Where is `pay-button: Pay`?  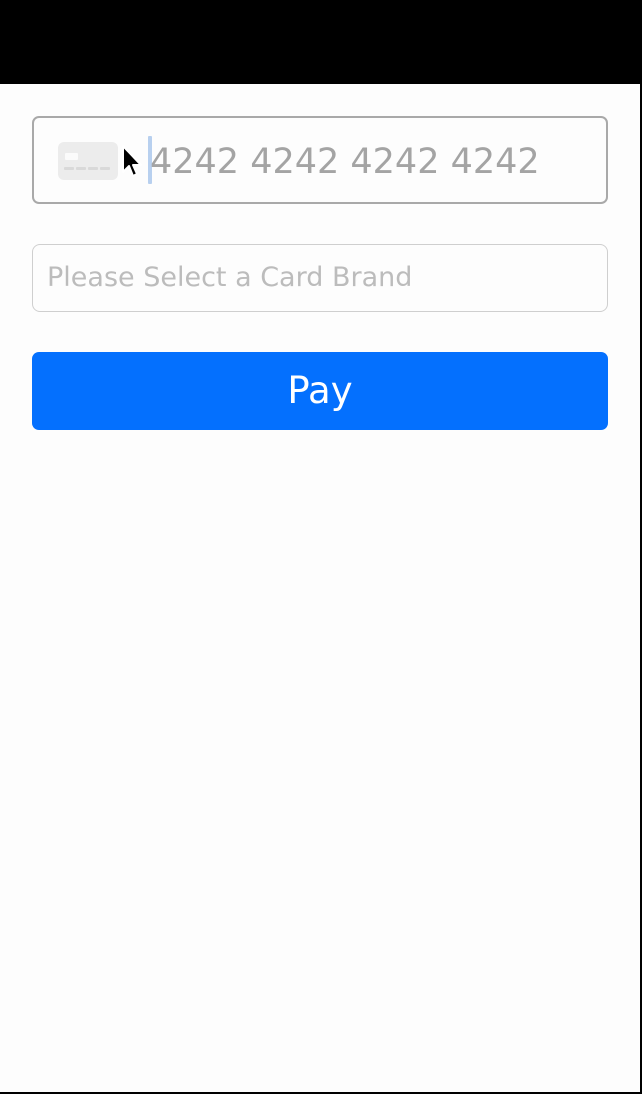 pay-button: Pay is located at coordinates (320, 391).